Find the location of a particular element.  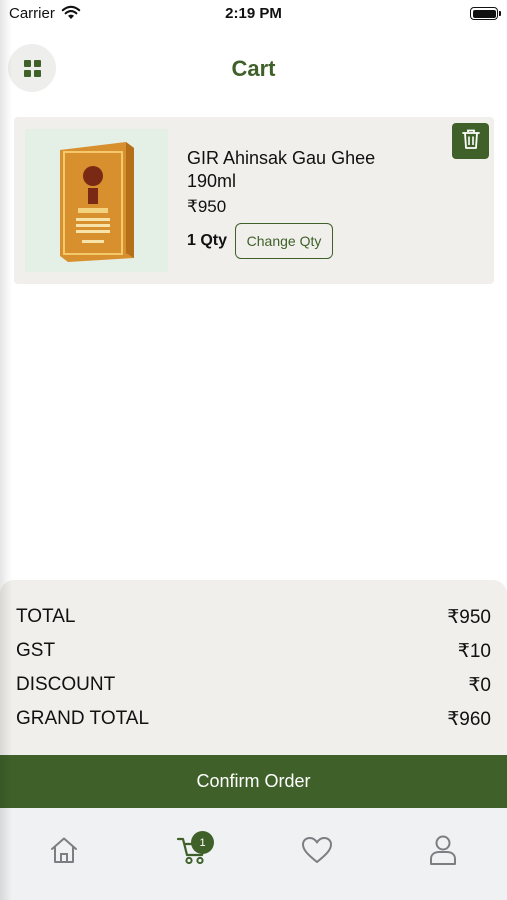

status-time: 2:19 PM is located at coordinates (253, 13).